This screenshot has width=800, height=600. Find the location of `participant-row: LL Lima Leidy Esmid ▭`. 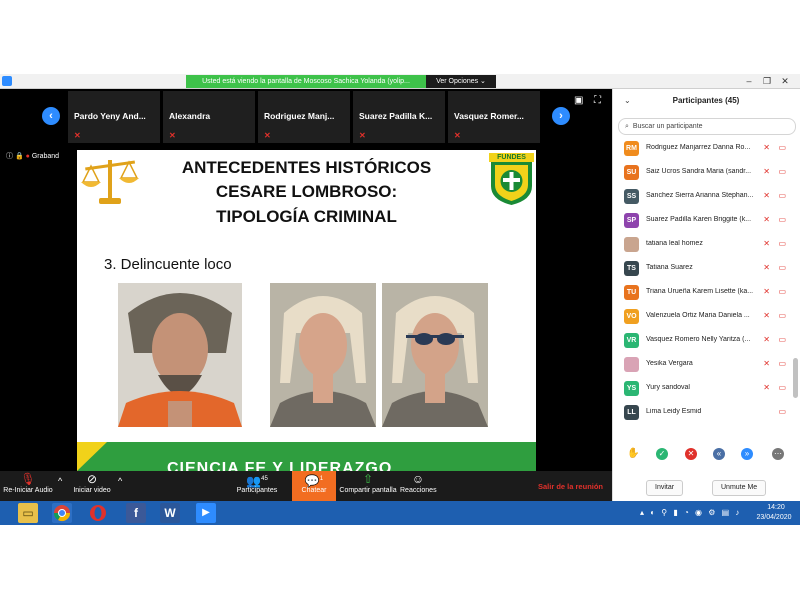

participant-row: LL Lima Leidy Esmid ▭ is located at coordinates (706, 413).